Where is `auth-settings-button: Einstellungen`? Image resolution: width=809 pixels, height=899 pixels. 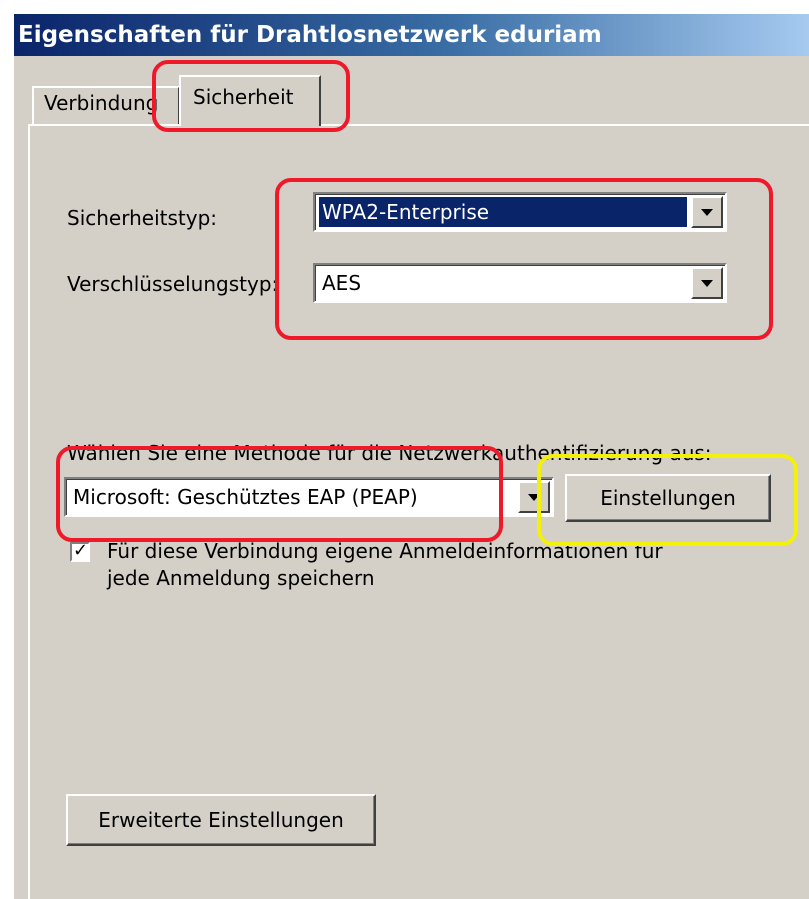 auth-settings-button: Einstellungen is located at coordinates (668, 498).